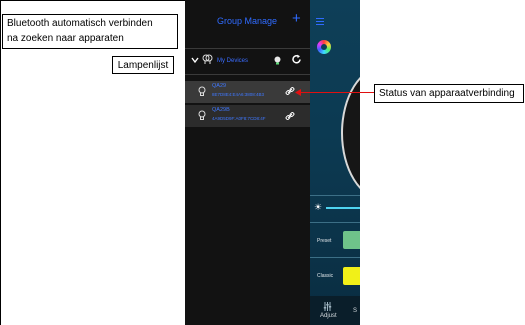  I want to click on page-frame-left, so click(0, 162).